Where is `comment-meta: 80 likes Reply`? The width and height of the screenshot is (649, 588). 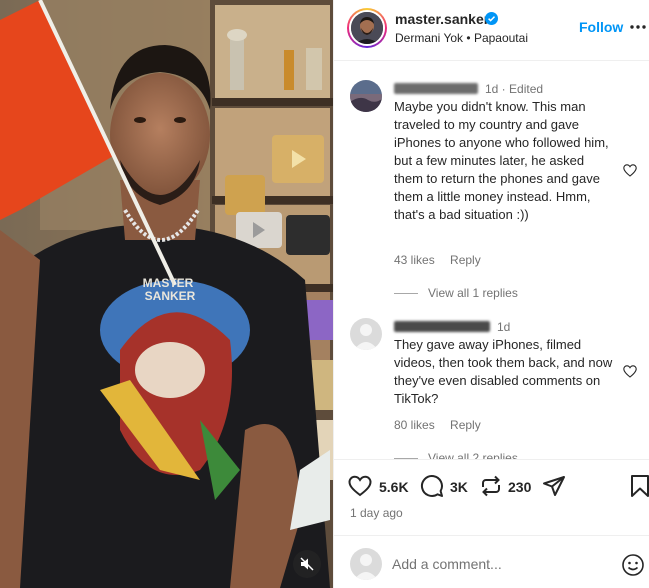
comment-meta: 80 likes Reply is located at coordinates (443, 425).